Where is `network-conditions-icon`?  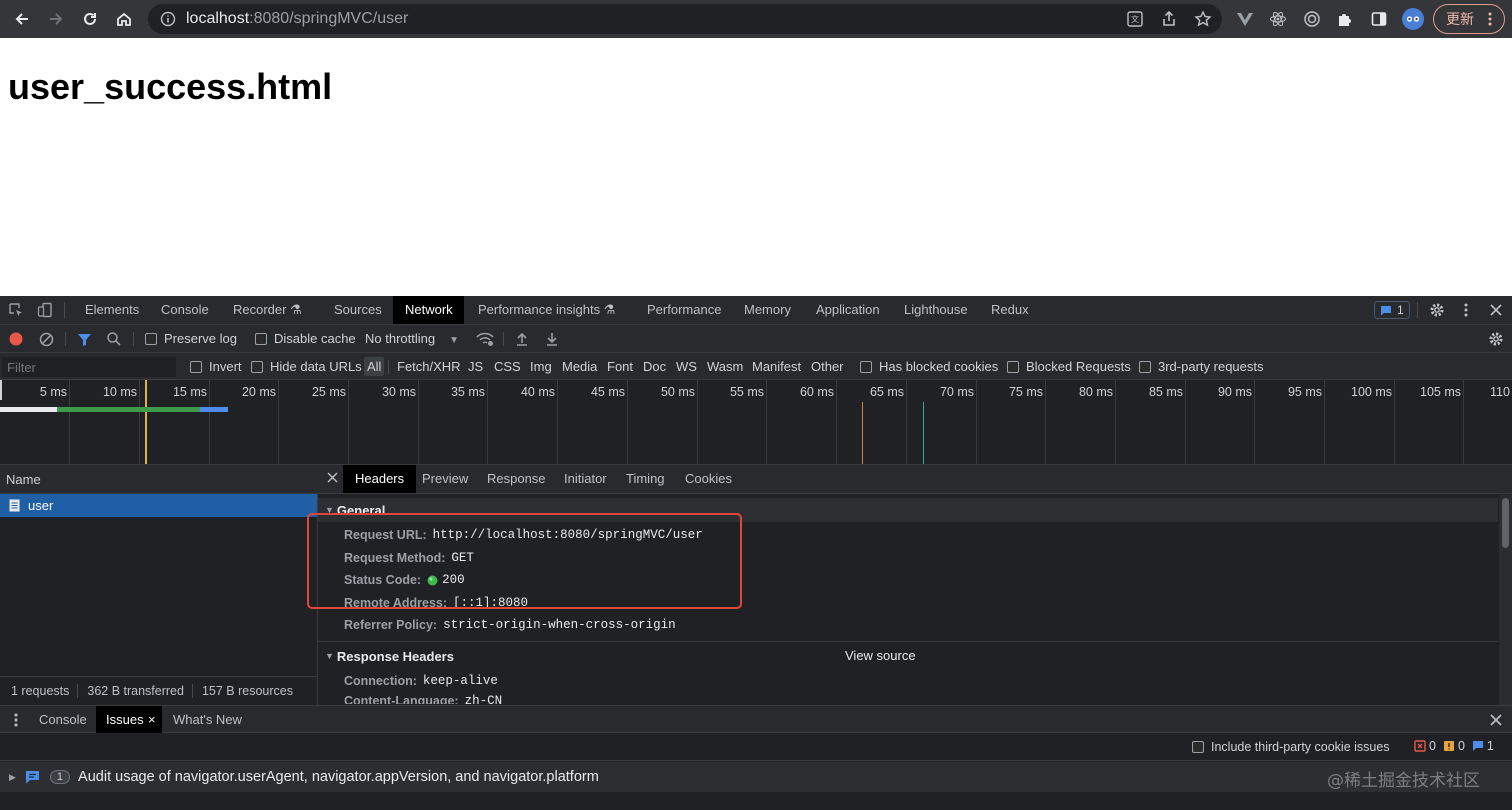 network-conditions-icon is located at coordinates (485, 339).